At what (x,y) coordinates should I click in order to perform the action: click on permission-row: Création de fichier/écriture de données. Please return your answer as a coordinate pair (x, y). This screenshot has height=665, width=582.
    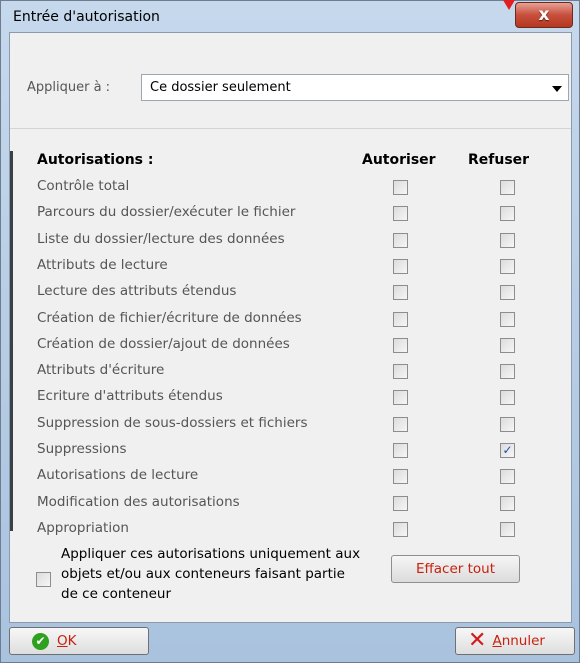
    Looking at the image, I should click on (290, 323).